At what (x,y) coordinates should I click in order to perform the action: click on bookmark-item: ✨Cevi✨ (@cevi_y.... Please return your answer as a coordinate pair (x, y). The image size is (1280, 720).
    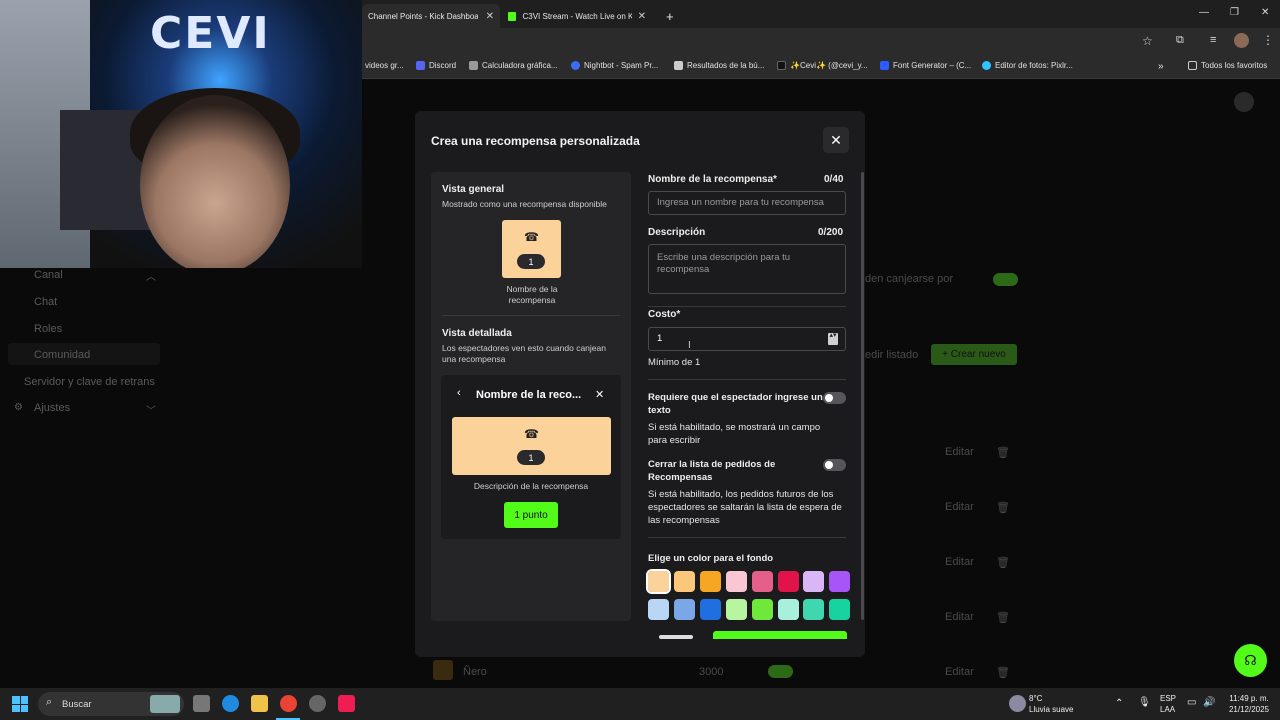
    Looking at the image, I should click on (822, 65).